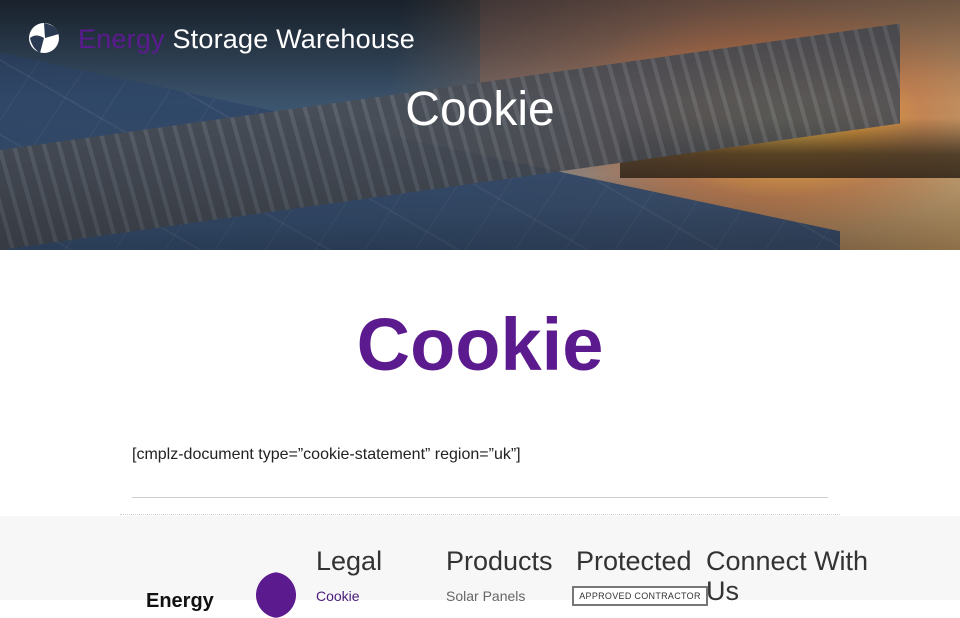 This screenshot has width=960, height=618. What do you see at coordinates (480, 344) in the screenshot?
I see `page-title: Cookie` at bounding box center [480, 344].